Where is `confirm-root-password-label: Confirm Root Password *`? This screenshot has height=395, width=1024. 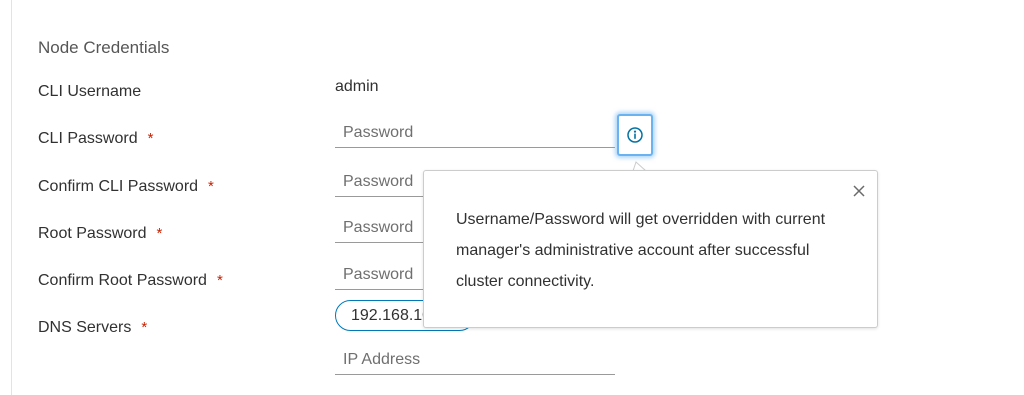
confirm-root-password-label: Confirm Root Password * is located at coordinates (130, 281).